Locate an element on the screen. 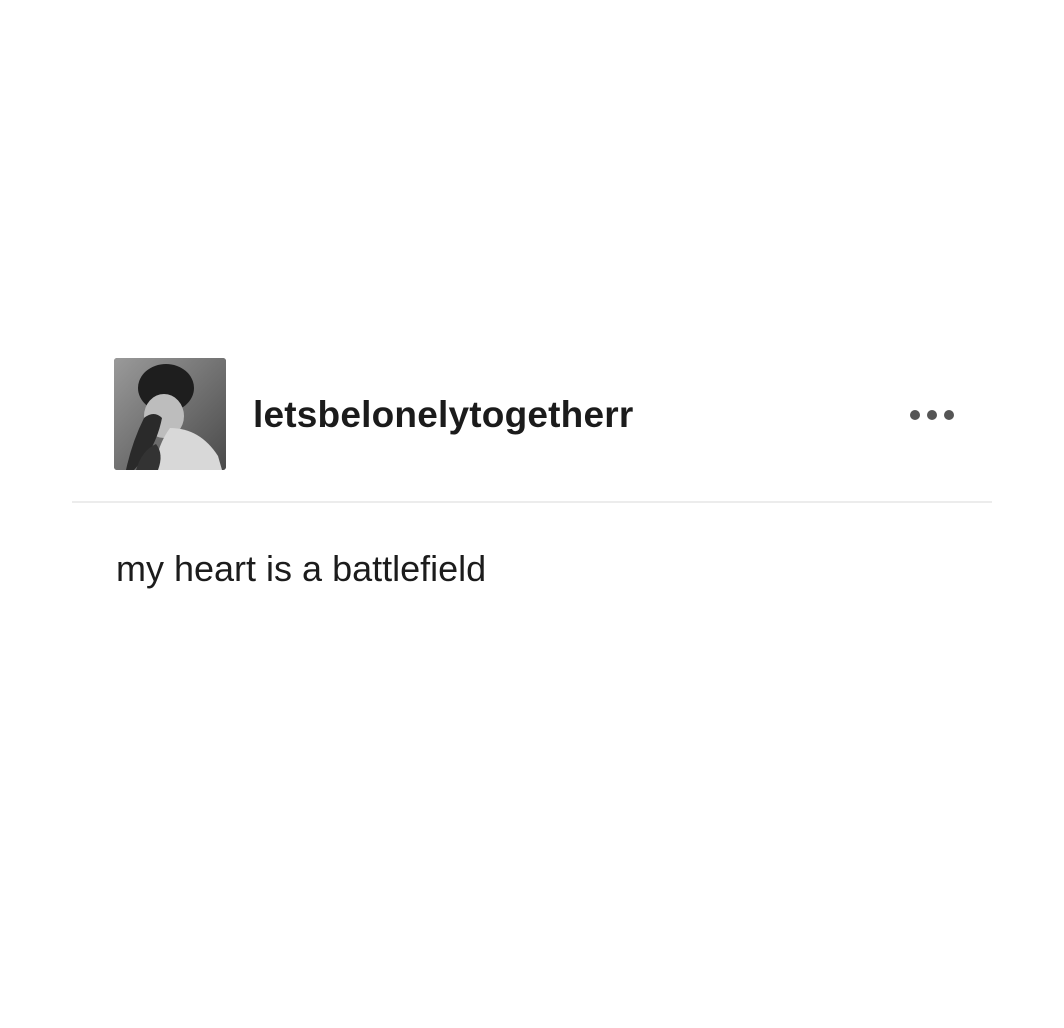 This screenshot has height=1028, width=1064. avatar is located at coordinates (170, 414).